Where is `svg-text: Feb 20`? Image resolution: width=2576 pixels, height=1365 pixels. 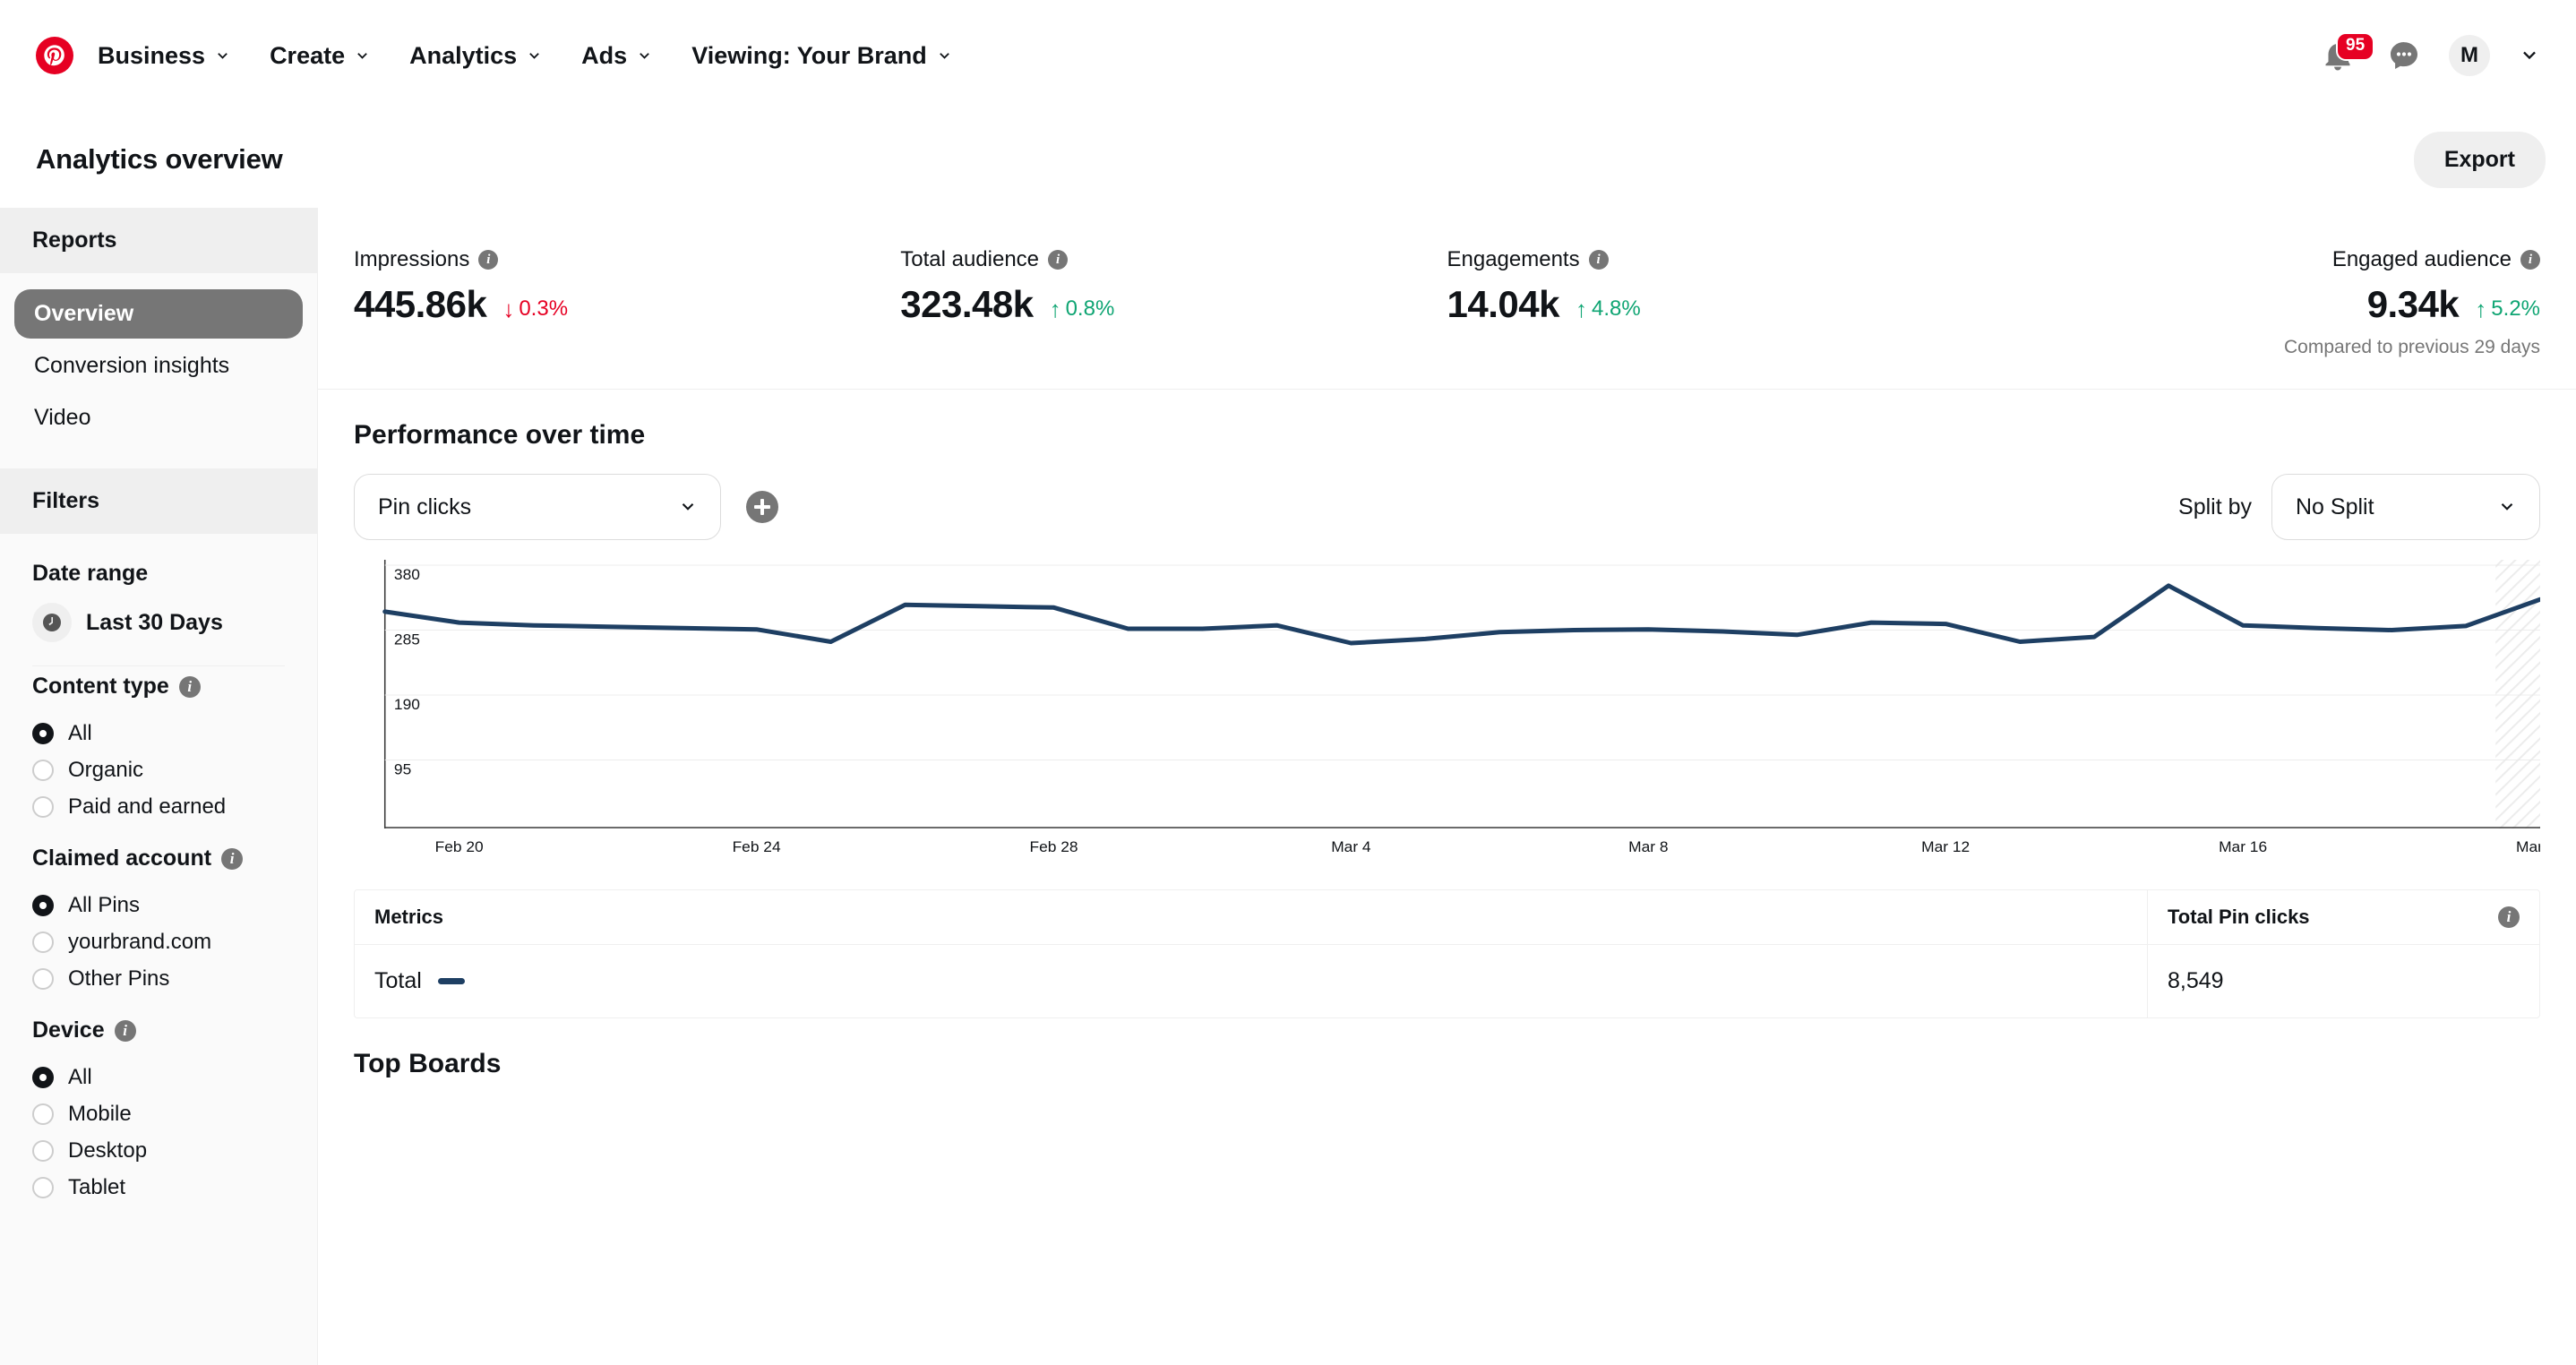 svg-text: Feb 20 is located at coordinates (459, 846).